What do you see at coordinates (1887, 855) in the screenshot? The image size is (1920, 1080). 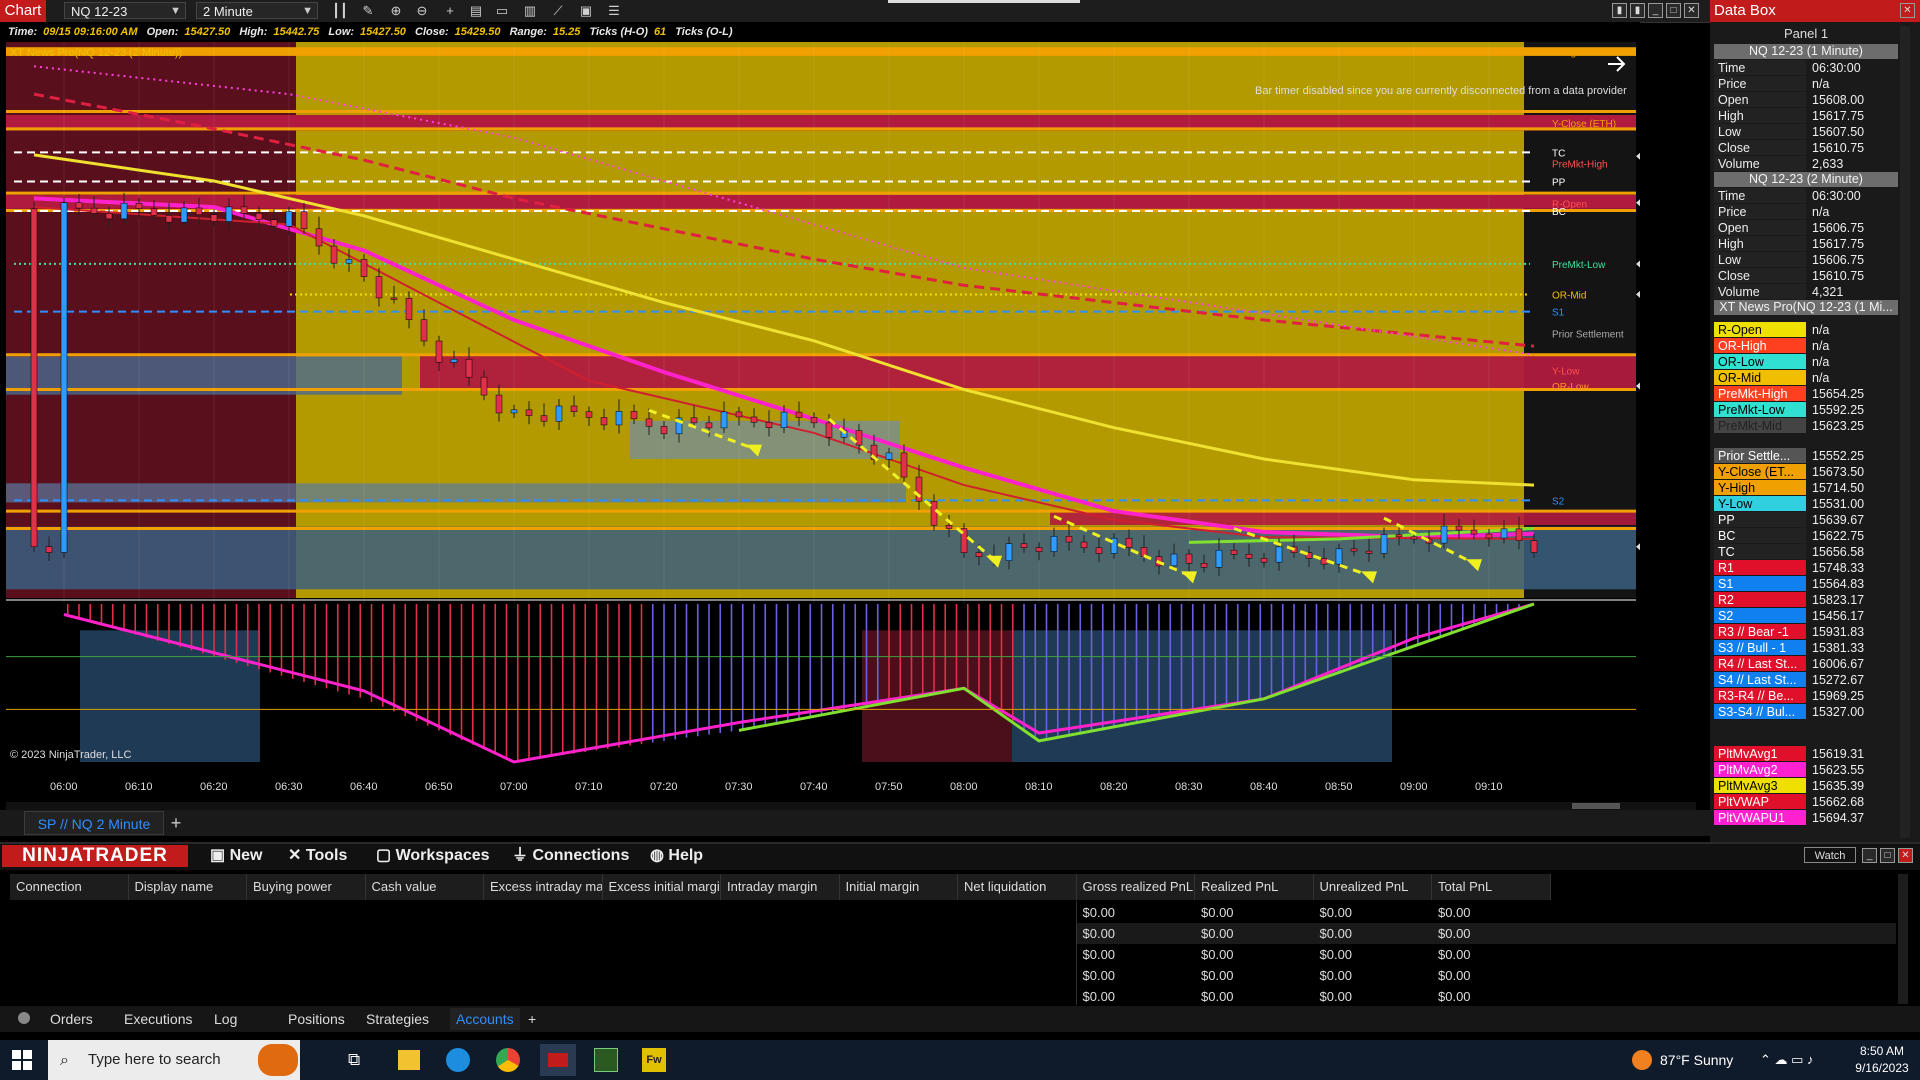 I see `cc-maximize-icon: □` at bounding box center [1887, 855].